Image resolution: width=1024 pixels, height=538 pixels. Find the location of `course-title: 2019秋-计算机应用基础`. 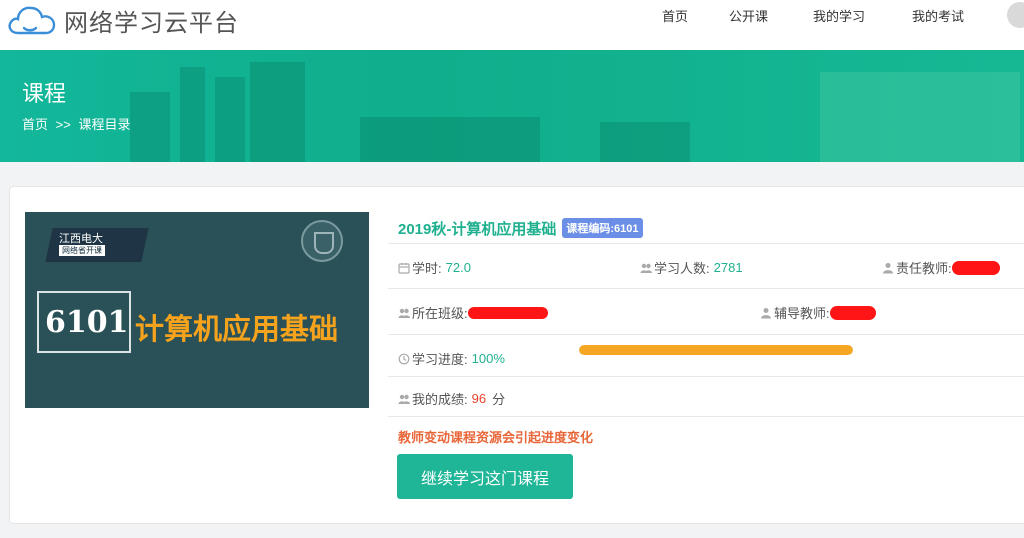

course-title: 2019秋-计算机应用基础 is located at coordinates (477, 228).